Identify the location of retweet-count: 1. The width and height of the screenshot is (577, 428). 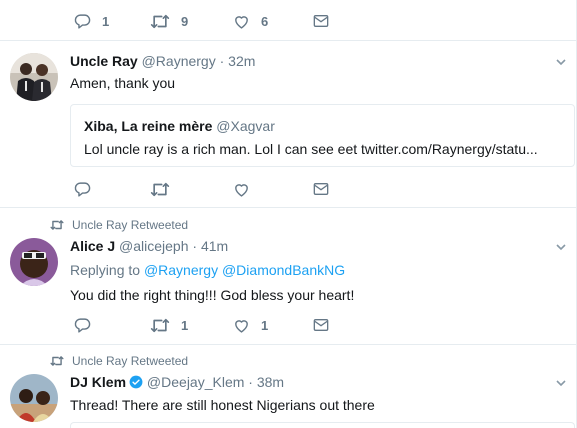
(185, 325).